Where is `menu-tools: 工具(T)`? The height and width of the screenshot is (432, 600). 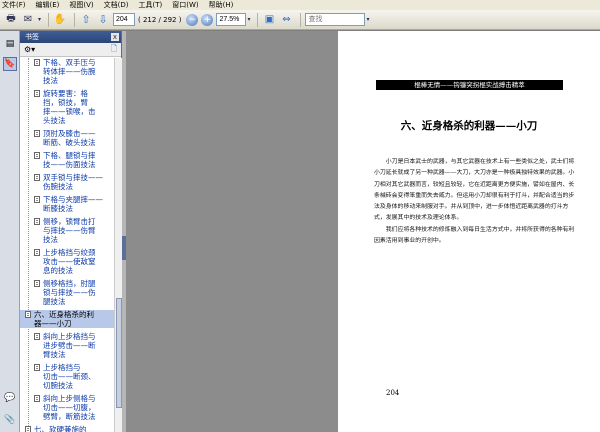
menu-tools: 工具(T) is located at coordinates (151, 5).